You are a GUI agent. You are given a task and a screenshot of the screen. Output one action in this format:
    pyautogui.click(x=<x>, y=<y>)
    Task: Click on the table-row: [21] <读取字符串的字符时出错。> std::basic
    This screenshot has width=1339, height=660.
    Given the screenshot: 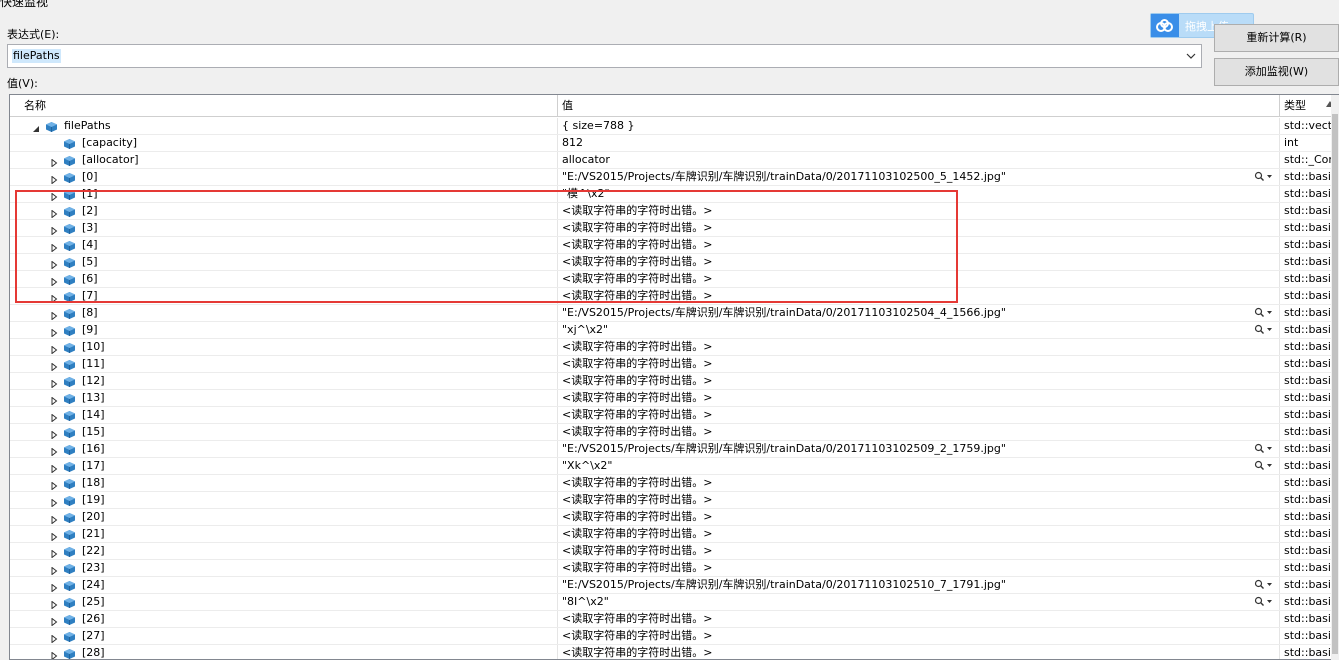 What is the action you would take?
    pyautogui.click(x=674, y=534)
    